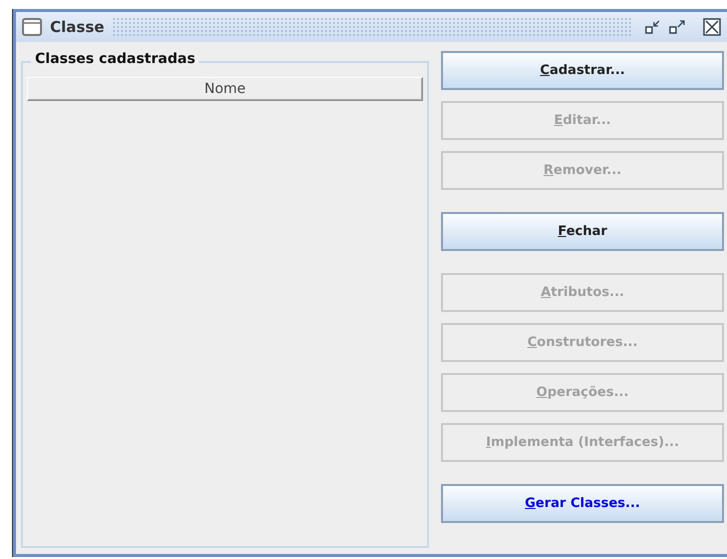  What do you see at coordinates (678, 27) in the screenshot?
I see `maximize-icon` at bounding box center [678, 27].